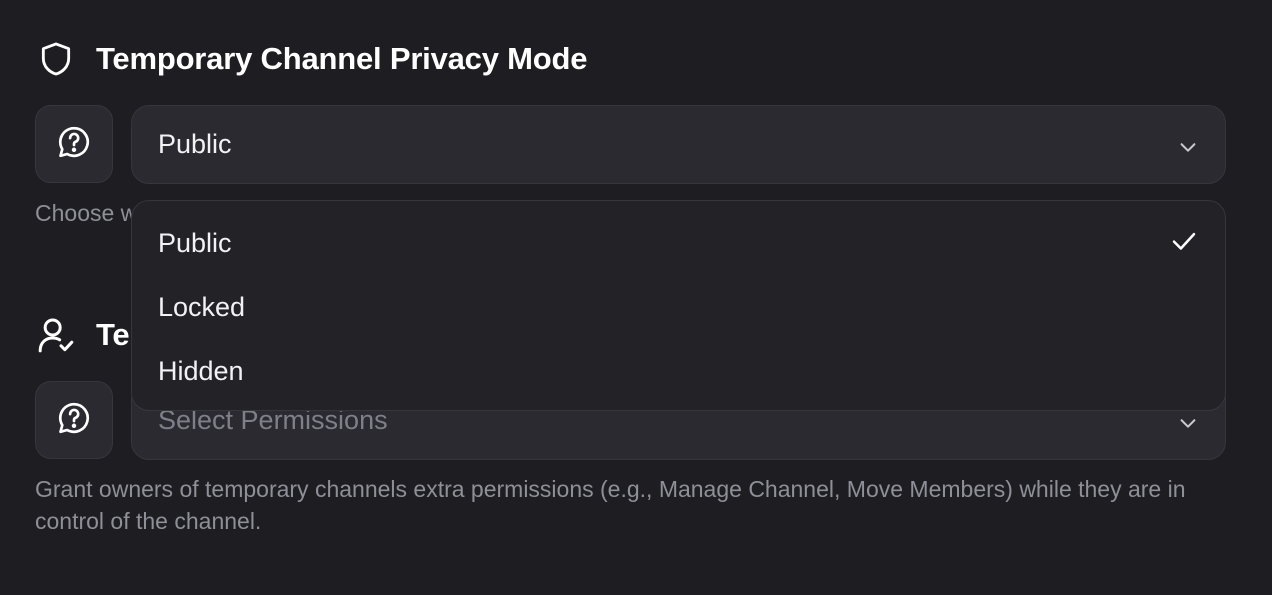 Image resolution: width=1272 pixels, height=595 pixels. I want to click on option-hidden: Hidden, so click(678, 371).